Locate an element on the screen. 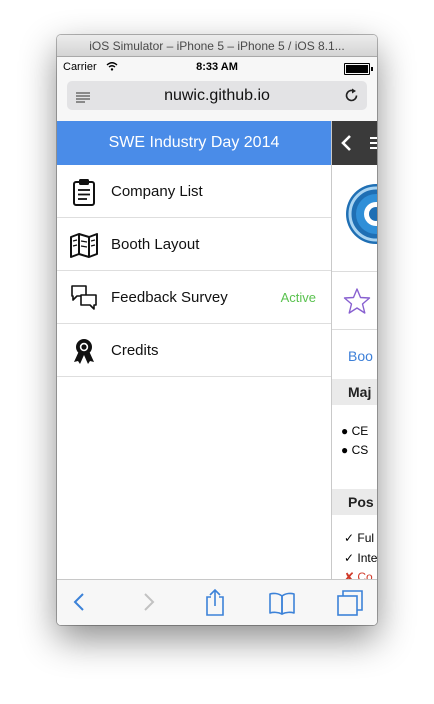 The height and width of the screenshot is (704, 434). address-bar: nuwic.github.io is located at coordinates (217, 95).